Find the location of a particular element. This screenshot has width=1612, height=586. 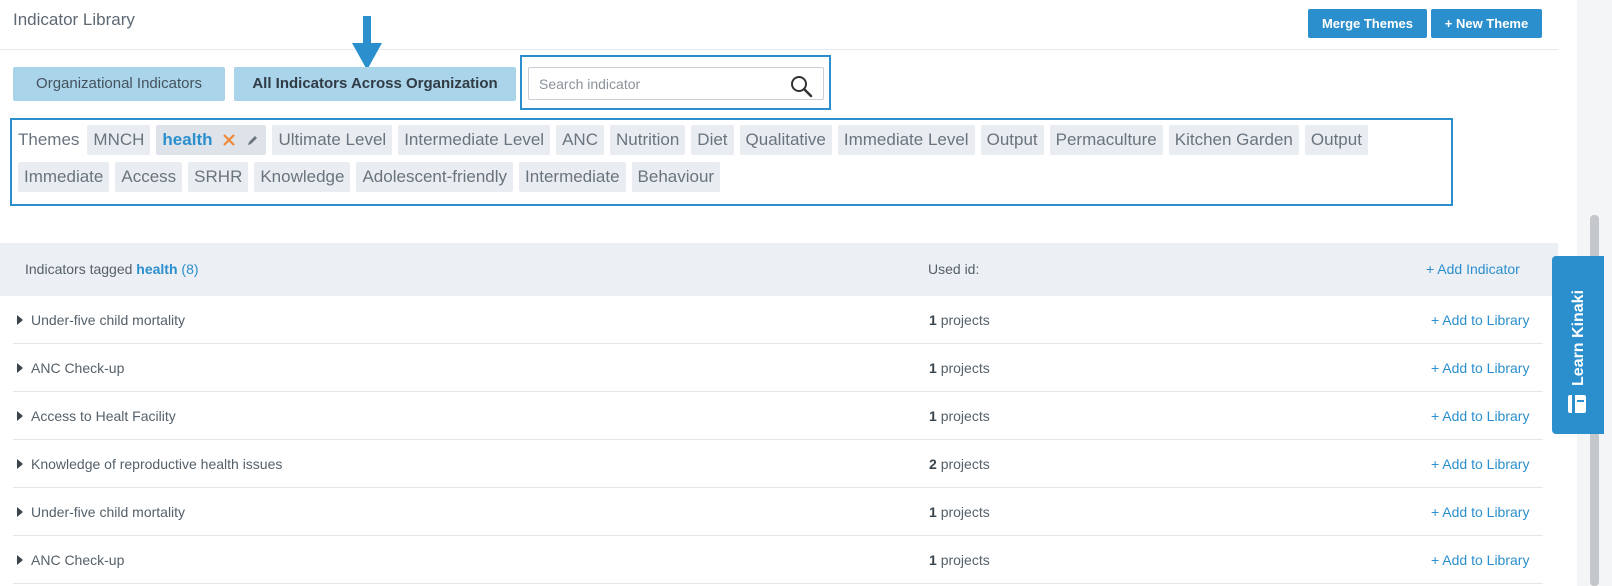

project-count: 2 projects is located at coordinates (959, 464).